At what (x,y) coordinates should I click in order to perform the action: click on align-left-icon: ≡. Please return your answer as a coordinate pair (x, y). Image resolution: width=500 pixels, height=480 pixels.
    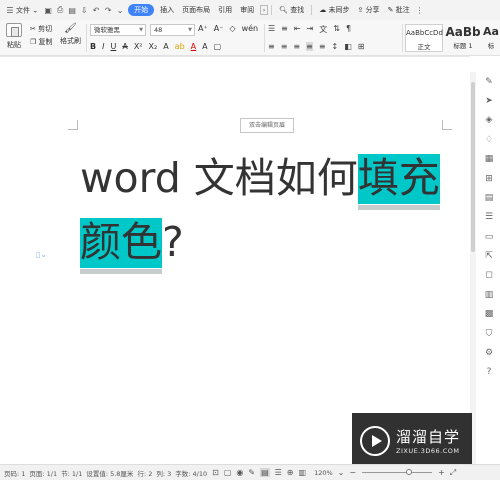
    Looking at the image, I should click on (271, 46).